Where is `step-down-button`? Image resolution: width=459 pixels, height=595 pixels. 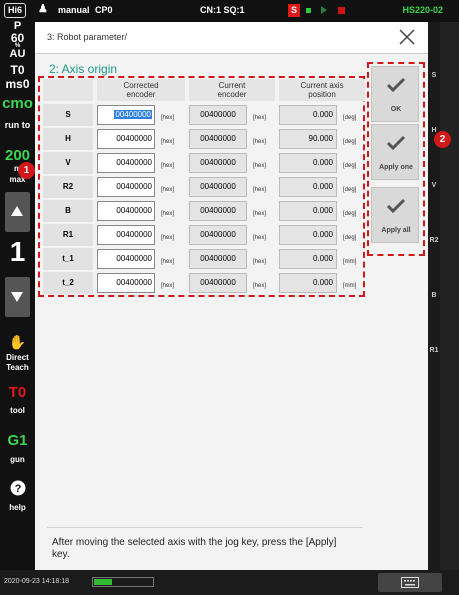 step-down-button is located at coordinates (17, 297).